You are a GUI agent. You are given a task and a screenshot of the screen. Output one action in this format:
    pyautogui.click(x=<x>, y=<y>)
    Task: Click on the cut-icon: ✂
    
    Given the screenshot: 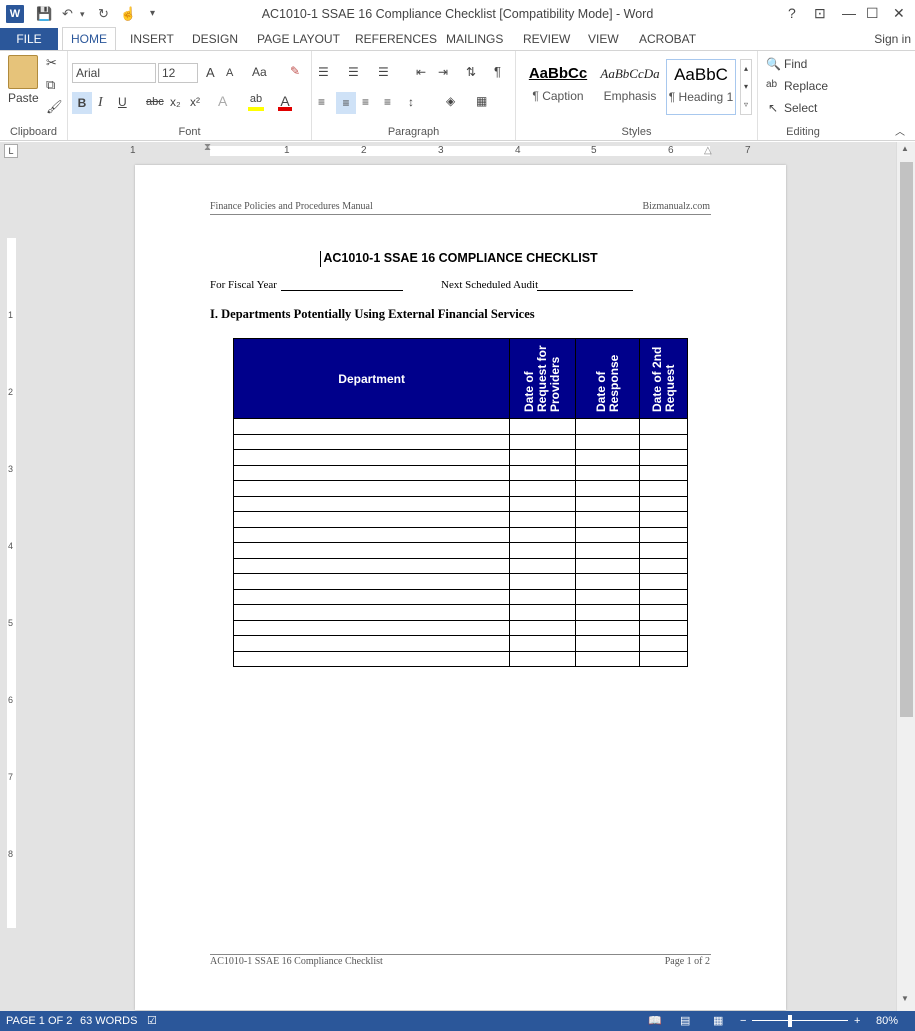 What is the action you would take?
    pyautogui.click(x=51, y=63)
    